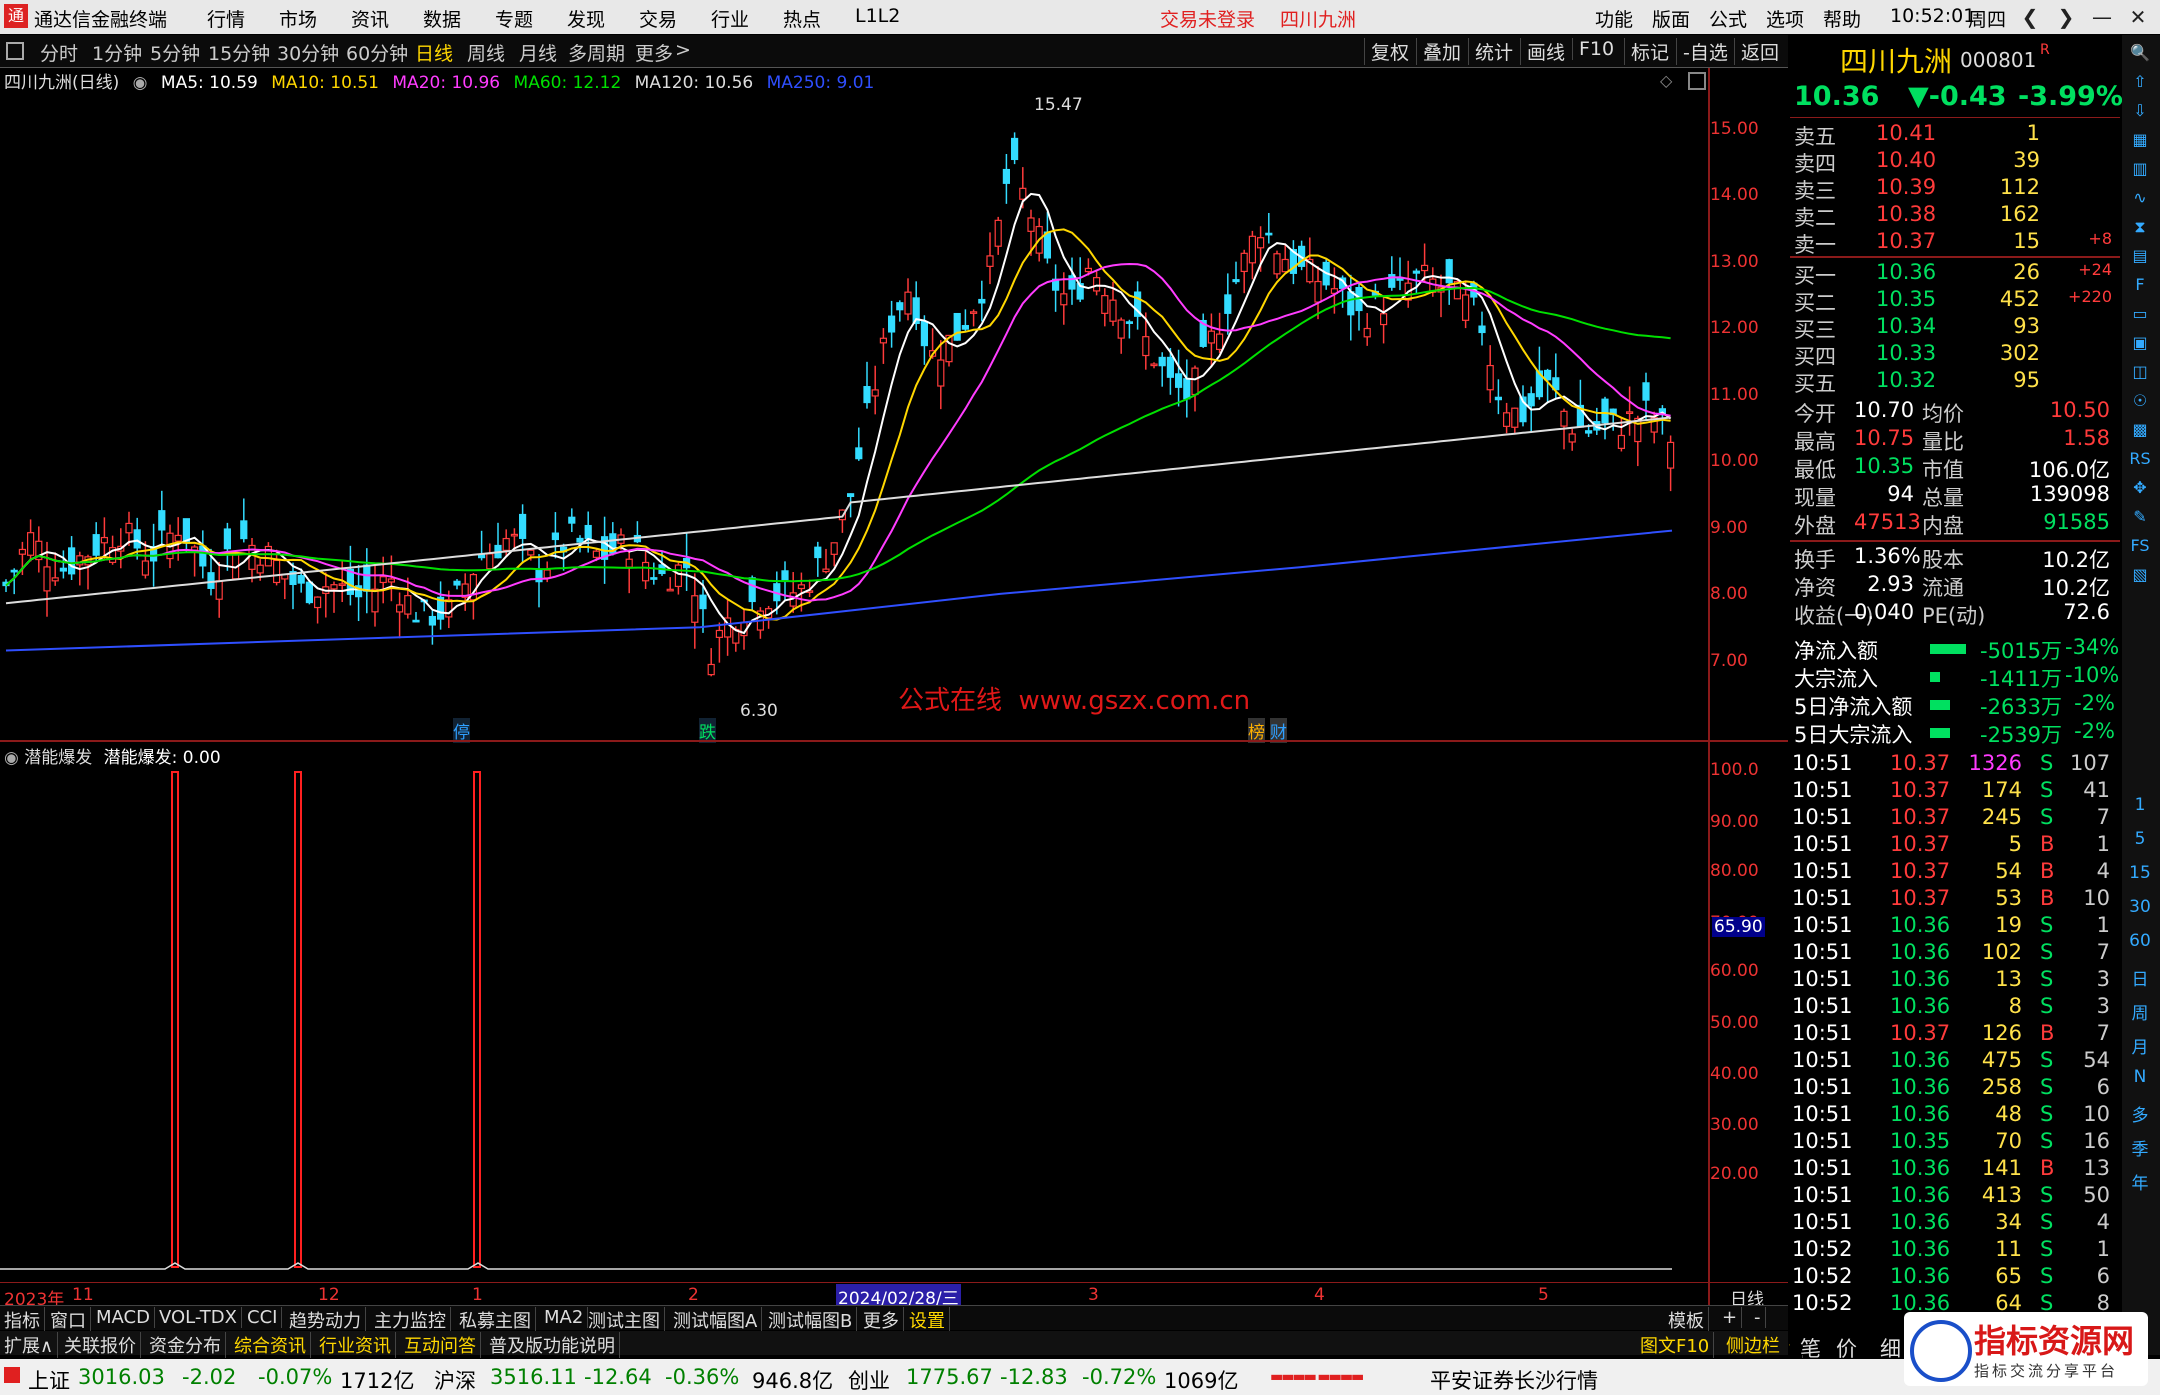 Image resolution: width=2160 pixels, height=1395 pixels. What do you see at coordinates (355, 1345) in the screenshot?
I see `tab-hangye-zixun: 行业资讯` at bounding box center [355, 1345].